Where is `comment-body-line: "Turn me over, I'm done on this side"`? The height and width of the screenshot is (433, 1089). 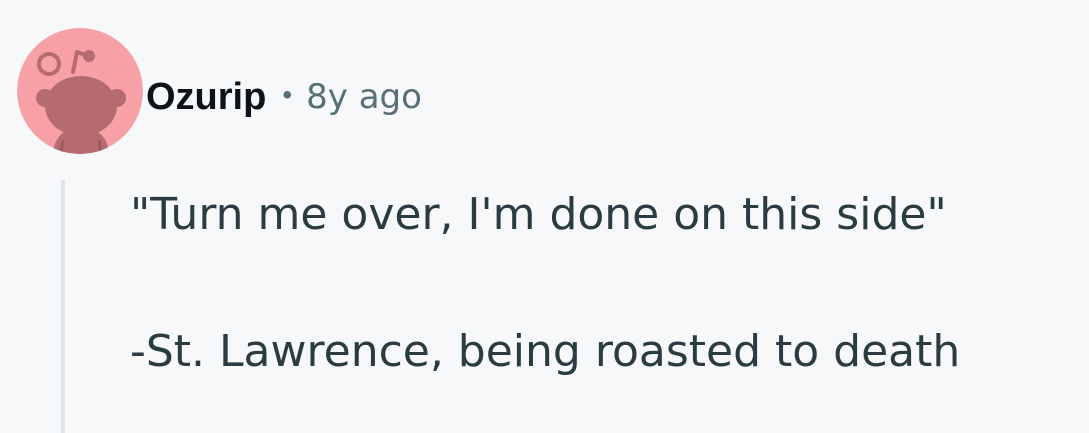 comment-body-line: "Turn me over, I'm done on this side" is located at coordinates (538, 214).